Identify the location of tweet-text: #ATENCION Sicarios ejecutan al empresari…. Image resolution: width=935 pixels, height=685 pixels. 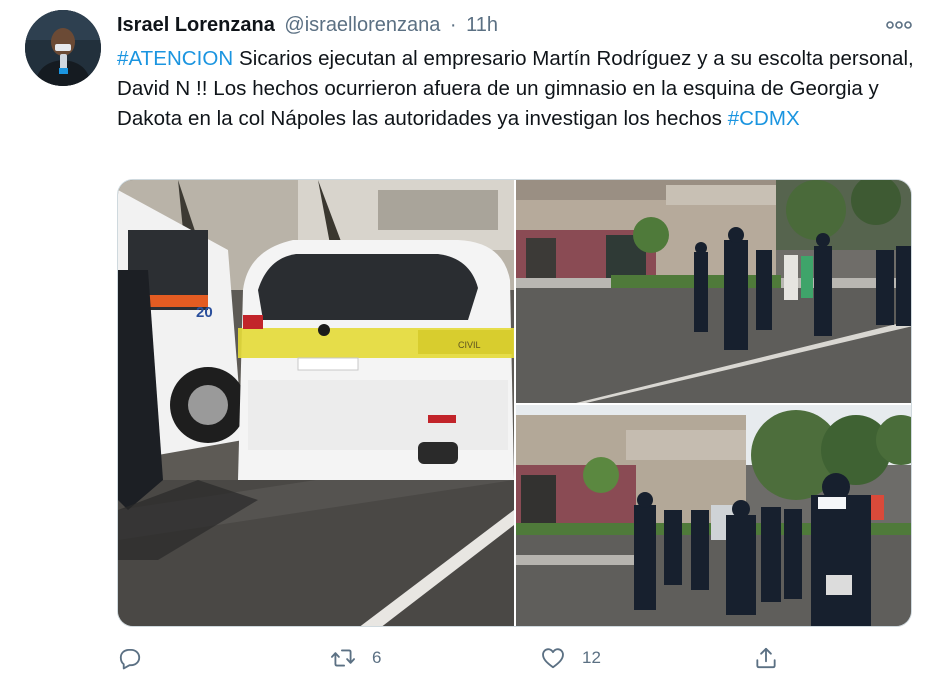
(517, 89).